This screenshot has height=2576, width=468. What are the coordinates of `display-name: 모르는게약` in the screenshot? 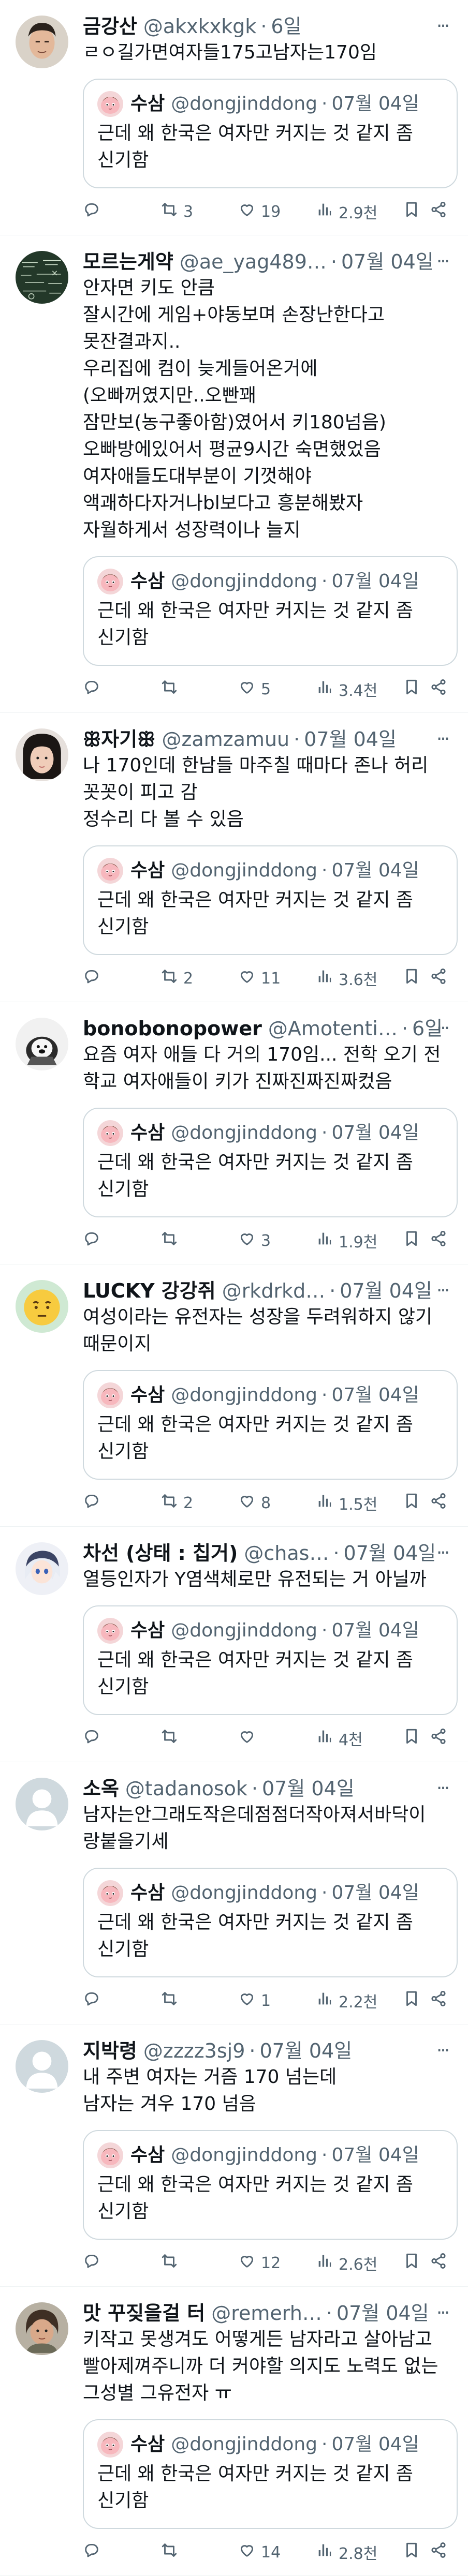 It's located at (128, 262).